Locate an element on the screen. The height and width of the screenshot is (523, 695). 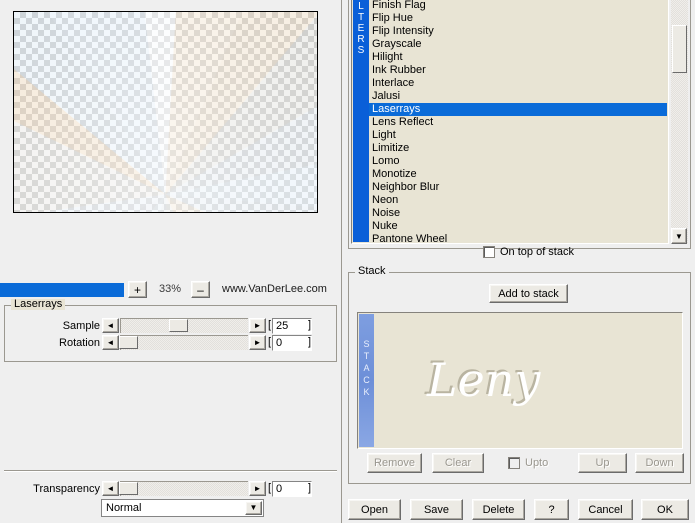
on-top-of-stack-label: On top of stack is located at coordinates (537, 252).